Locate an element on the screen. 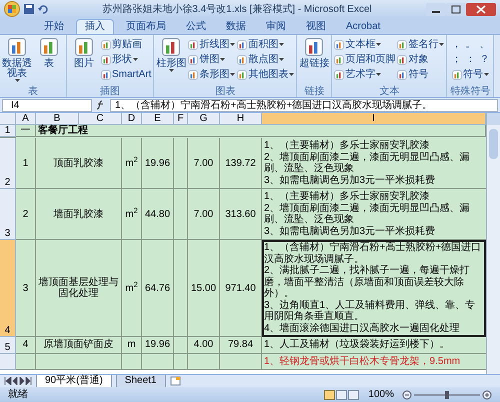 The image size is (500, 402). group-label: 文本 is located at coordinates (389, 91).